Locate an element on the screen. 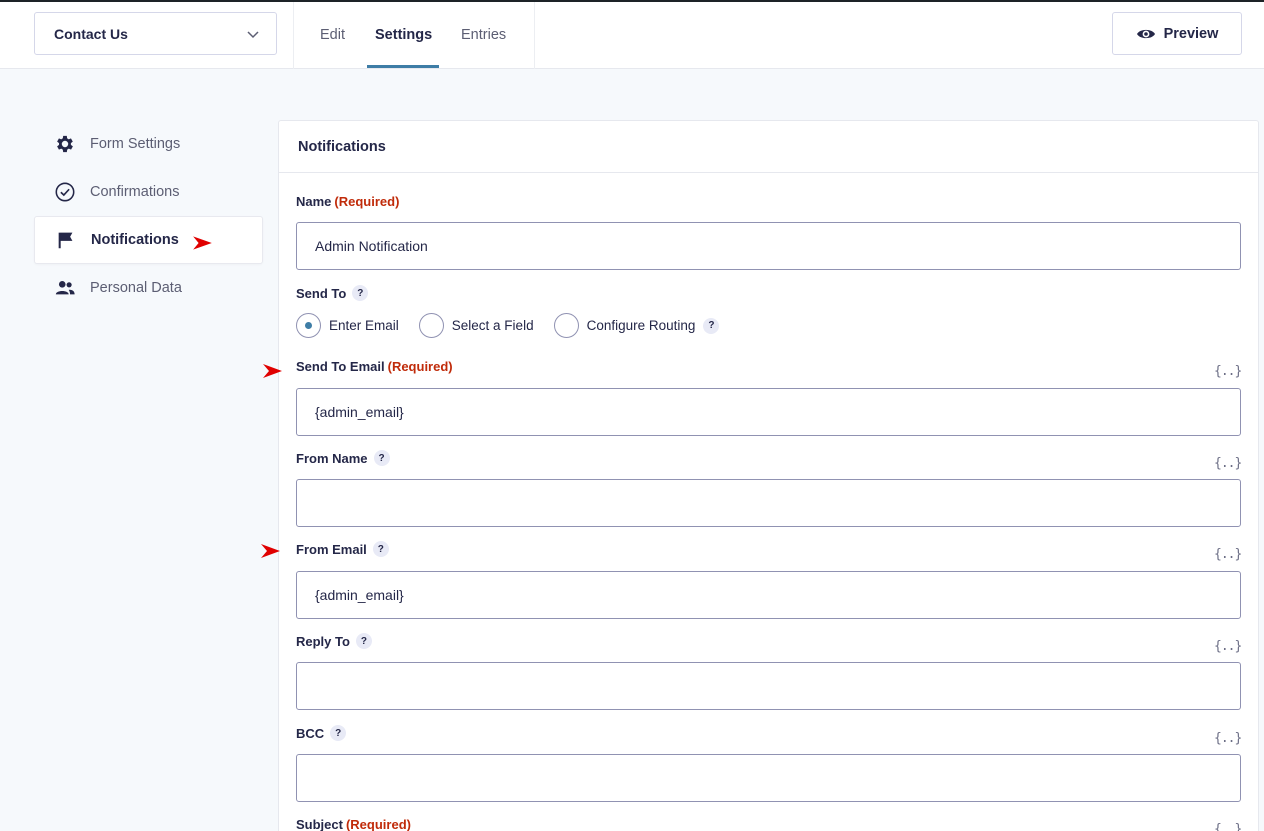 This screenshot has width=1264, height=831. name-input: Admin Notification is located at coordinates (768, 246).